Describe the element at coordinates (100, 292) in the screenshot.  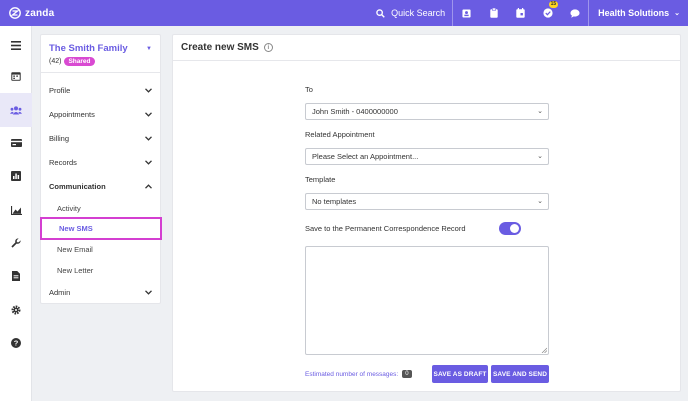
I see `nav-admin: Admin` at that location.